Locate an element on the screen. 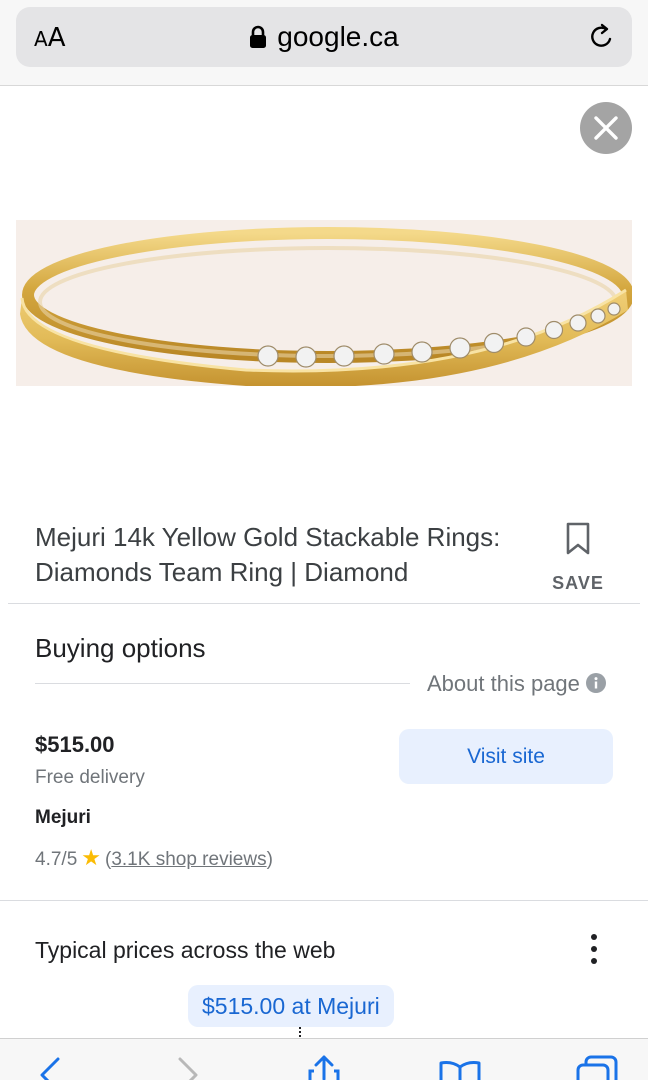 This screenshot has width=648, height=1080. price-marker is located at coordinates (300, 1032).